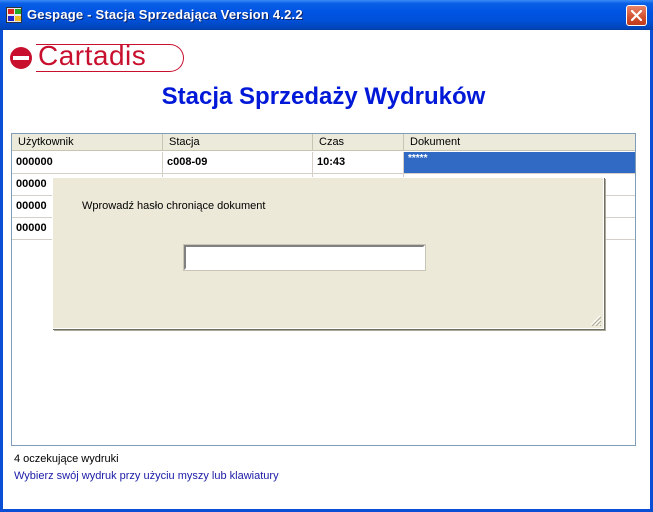 Image resolution: width=653 pixels, height=512 pixels. What do you see at coordinates (66, 459) in the screenshot?
I see `pending-jobs-count: 4 oczekujące wydruki` at bounding box center [66, 459].